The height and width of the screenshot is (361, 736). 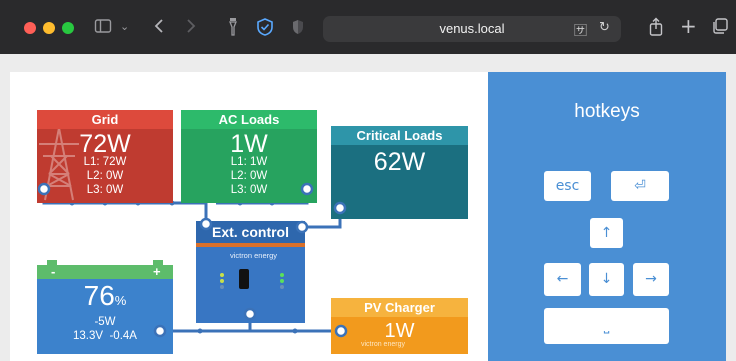 What do you see at coordinates (105, 322) in the screenshot?
I see `battery-power: -5W` at bounding box center [105, 322].